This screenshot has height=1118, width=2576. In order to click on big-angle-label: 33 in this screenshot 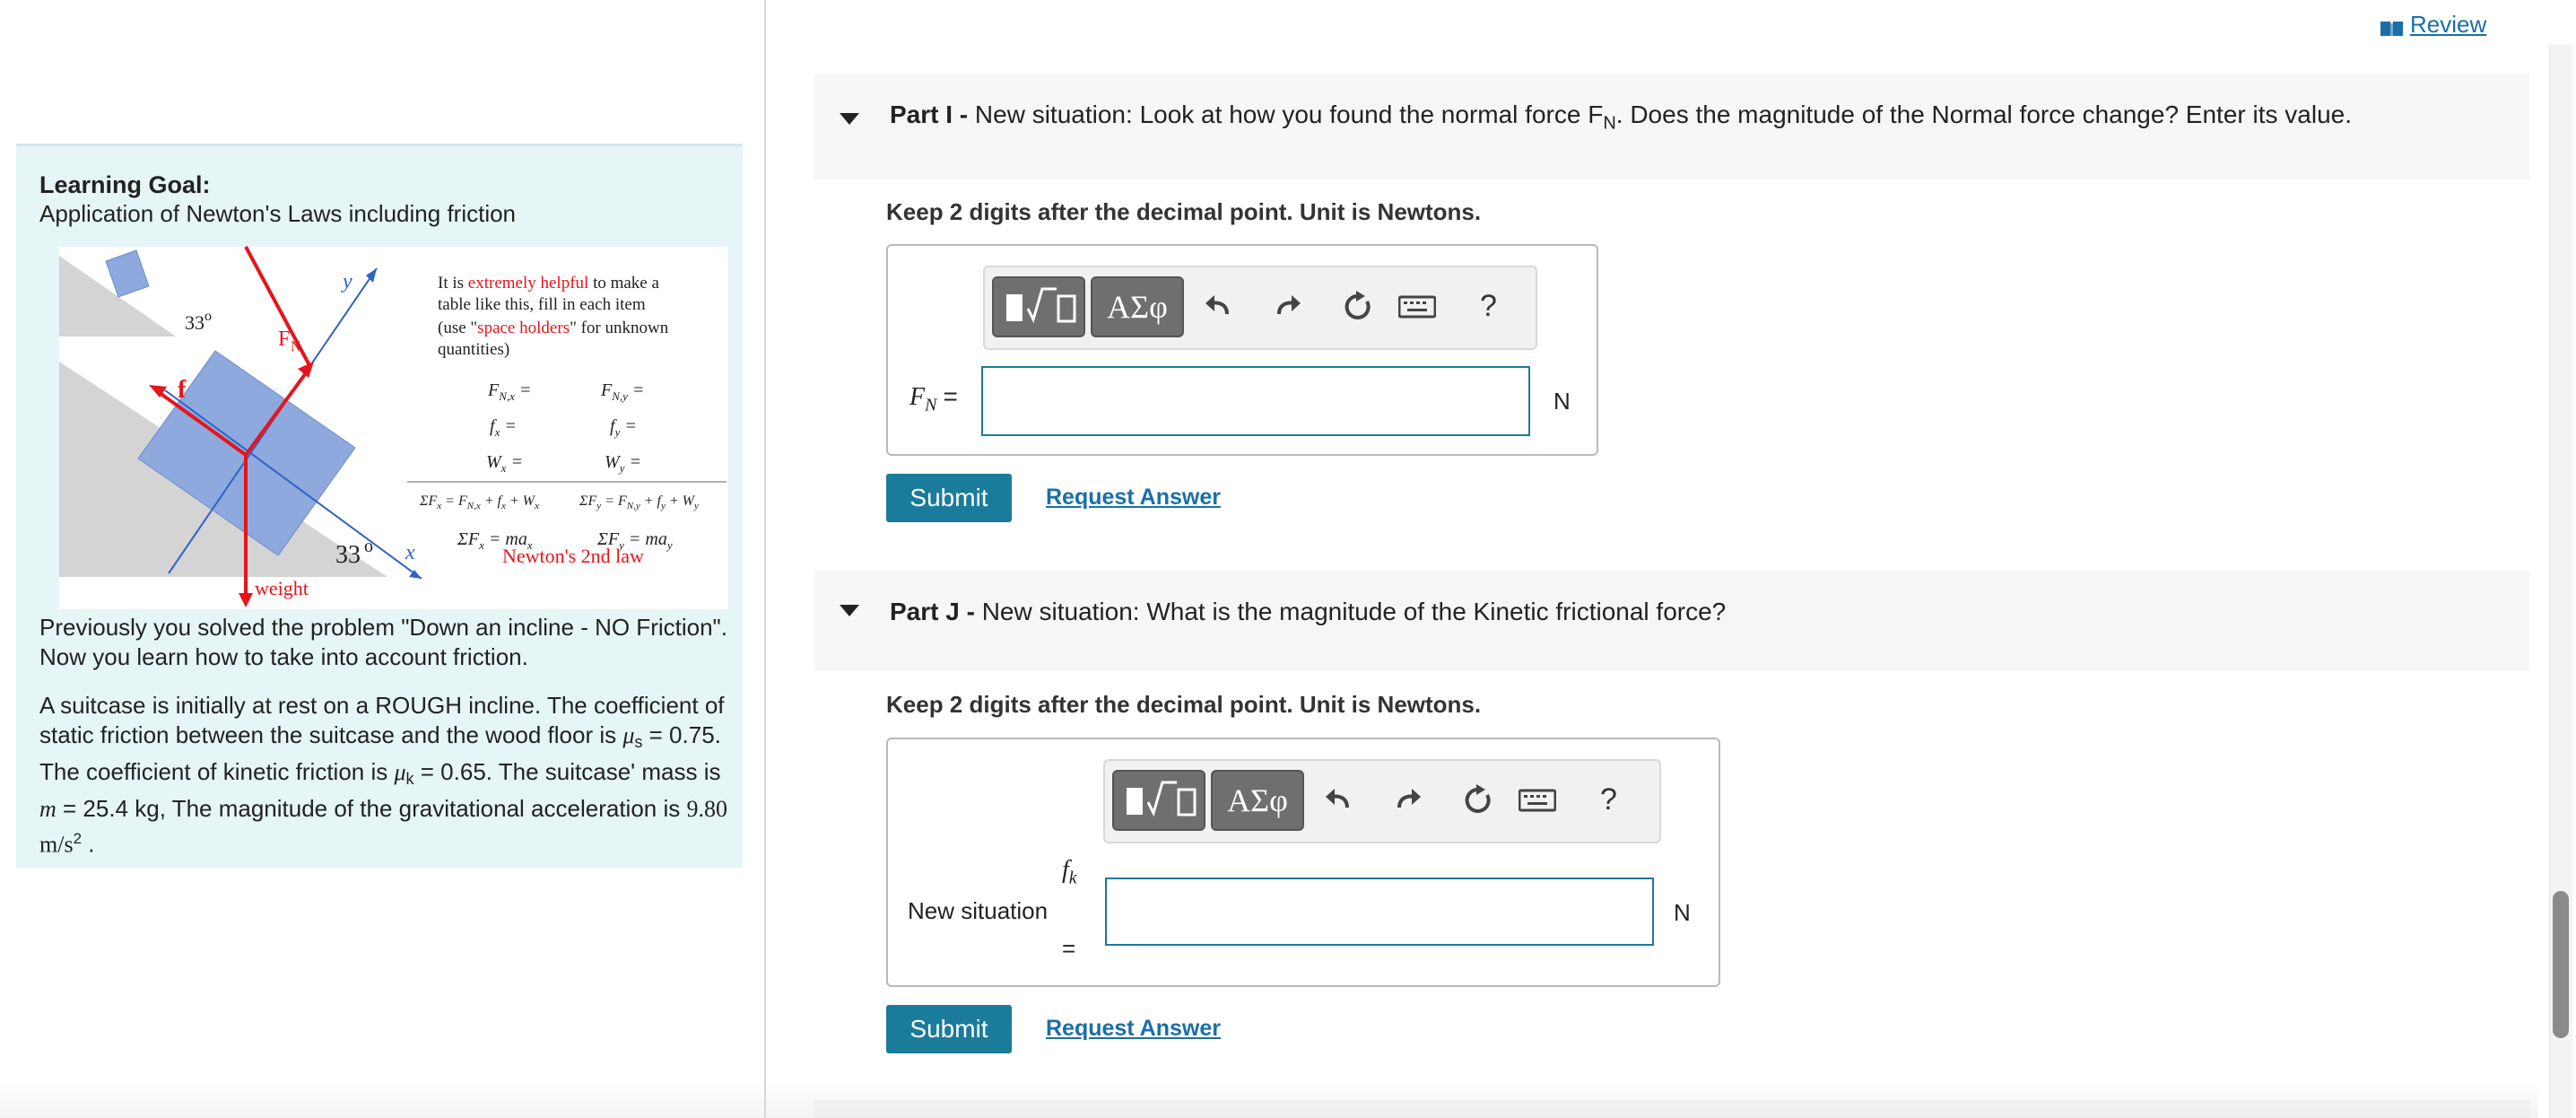, I will do `click(348, 555)`.